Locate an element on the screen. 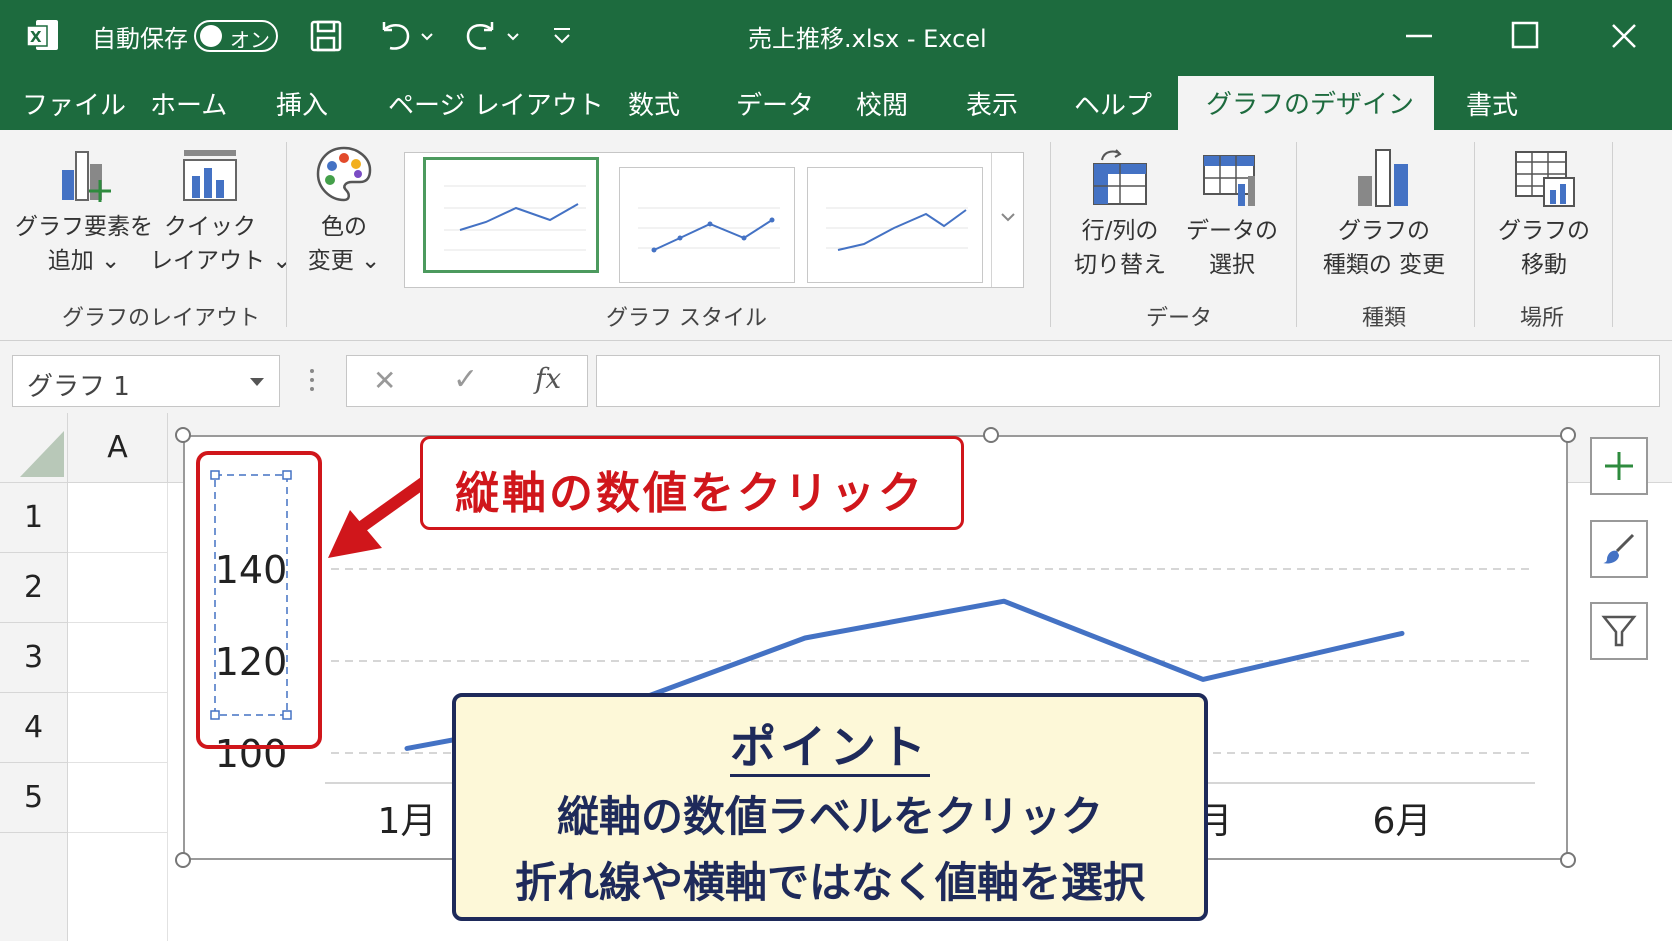 This screenshot has width=1672, height=941. resize-dots-icon is located at coordinates (312, 380).